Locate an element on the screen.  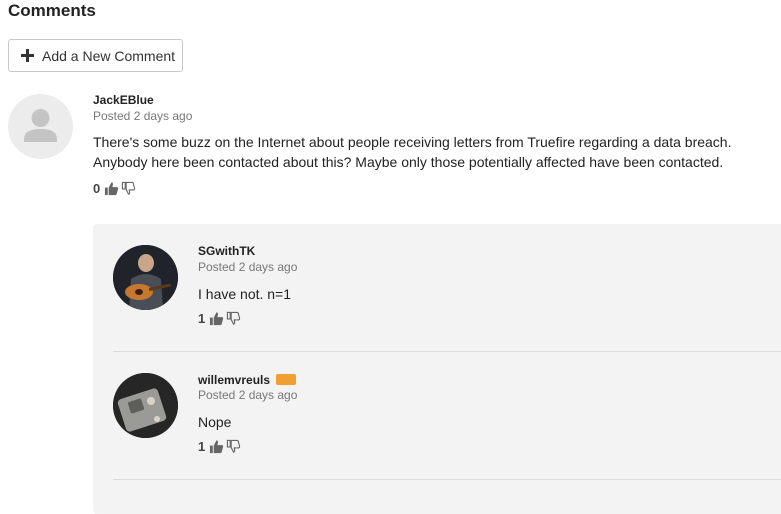
reply-body: I have not. n=1 is located at coordinates (245, 294).